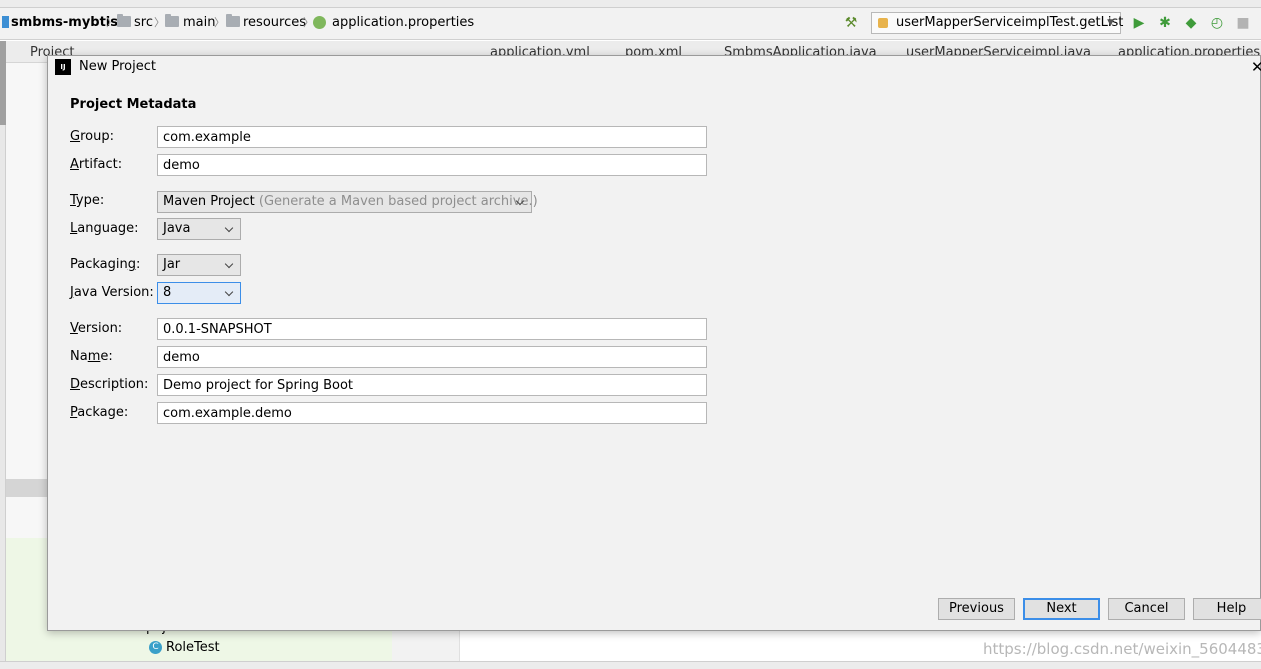 This screenshot has width=1261, height=669. I want to click on coverage-icon: ◆, so click(1191, 23).